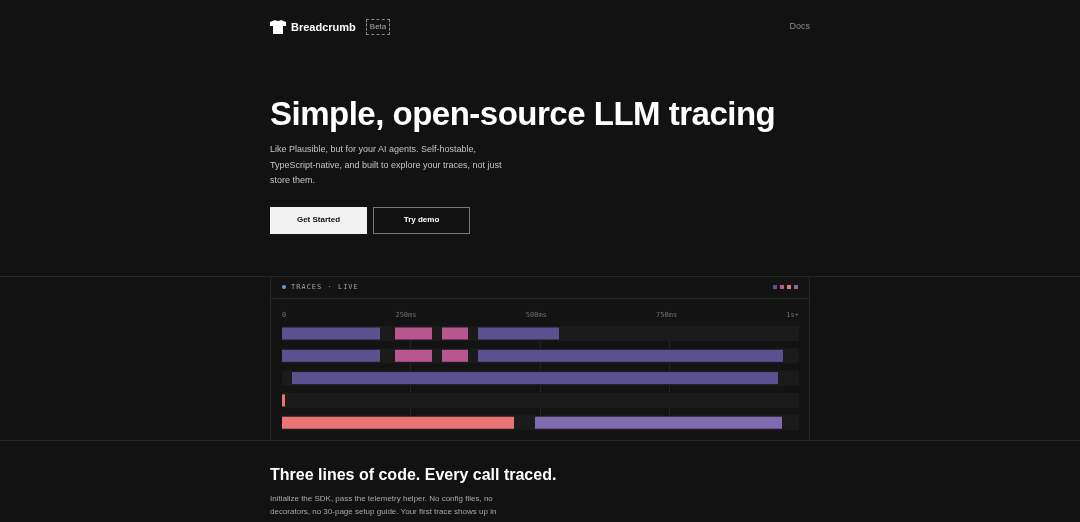  I want to click on hero-title: Simple, open-source LLM tracing, so click(523, 114).